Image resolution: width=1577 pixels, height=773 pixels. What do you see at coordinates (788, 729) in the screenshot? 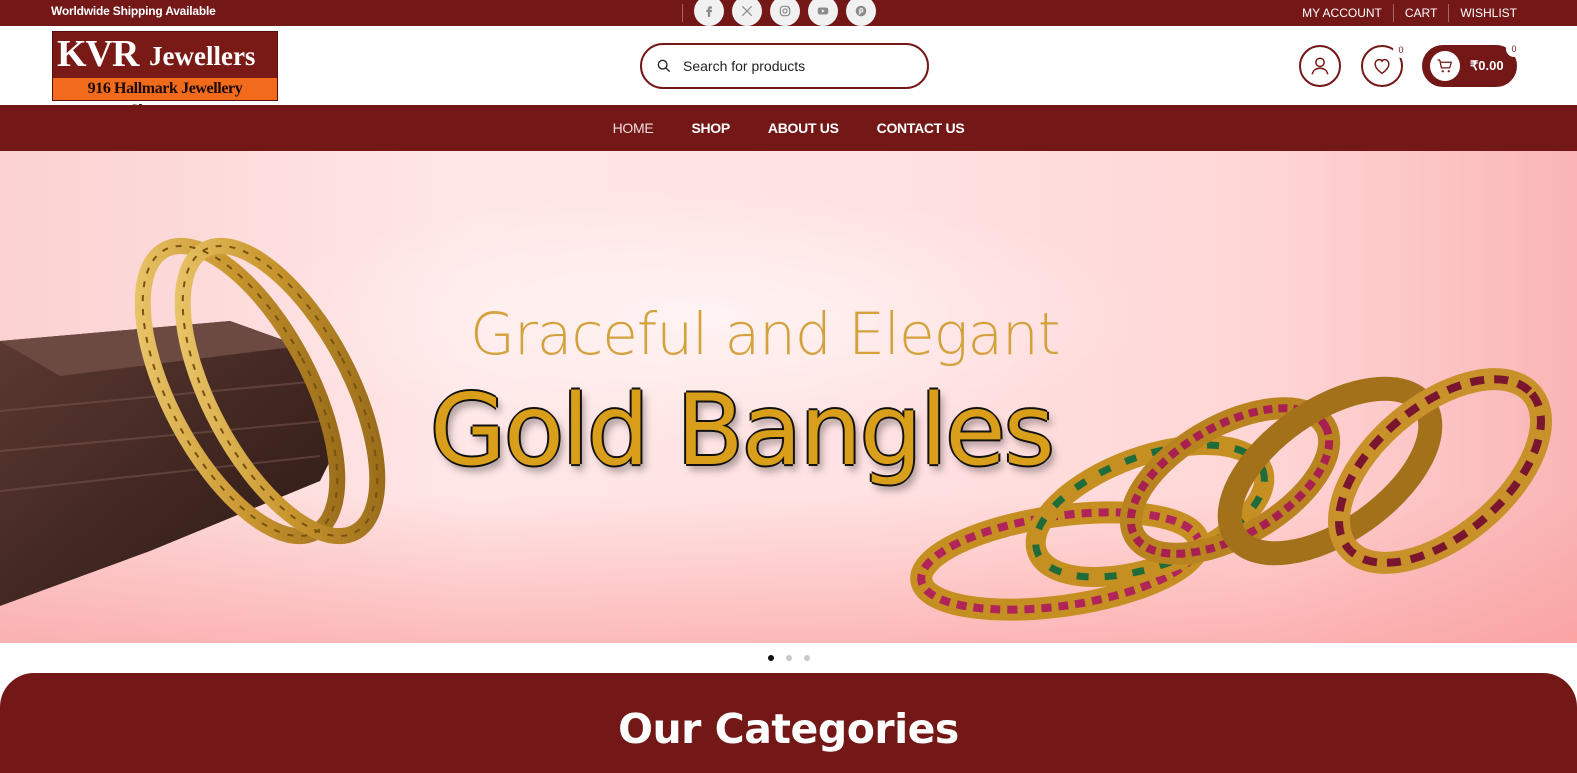
I see `categories-heading: Our Categories` at bounding box center [788, 729].